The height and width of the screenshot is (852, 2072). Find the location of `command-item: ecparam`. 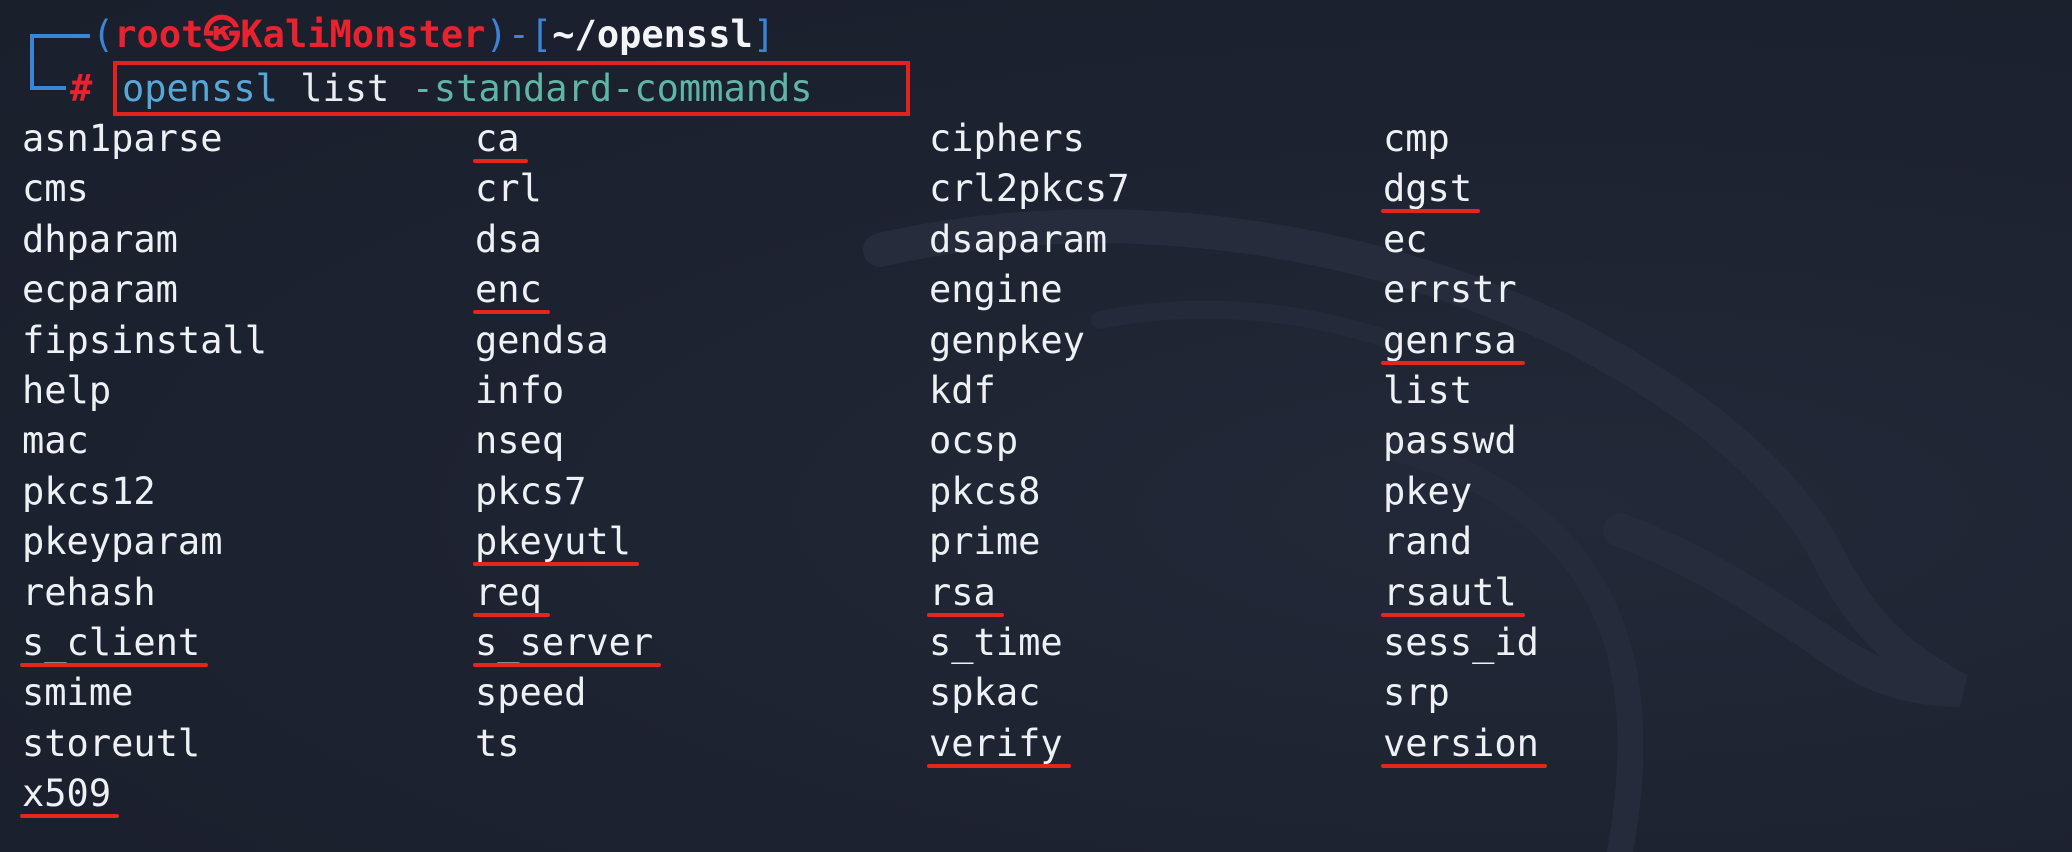

command-item: ecparam is located at coordinates (100, 290).